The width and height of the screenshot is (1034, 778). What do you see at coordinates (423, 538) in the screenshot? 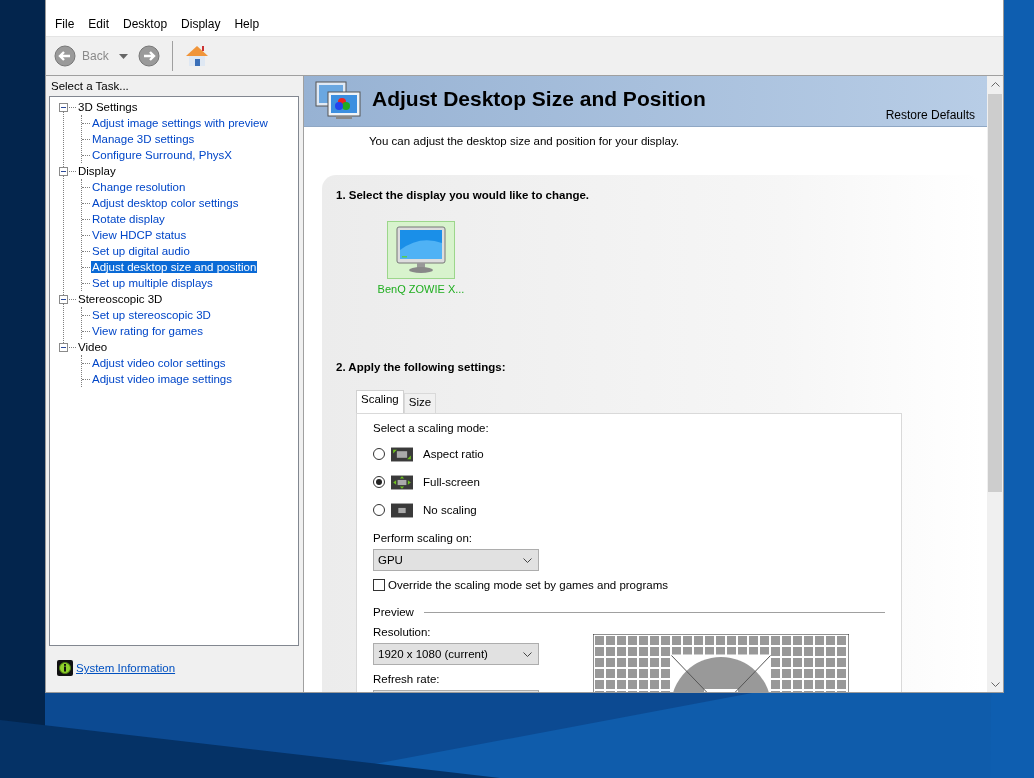
I see `field-label: Perform scaling on:` at bounding box center [423, 538].